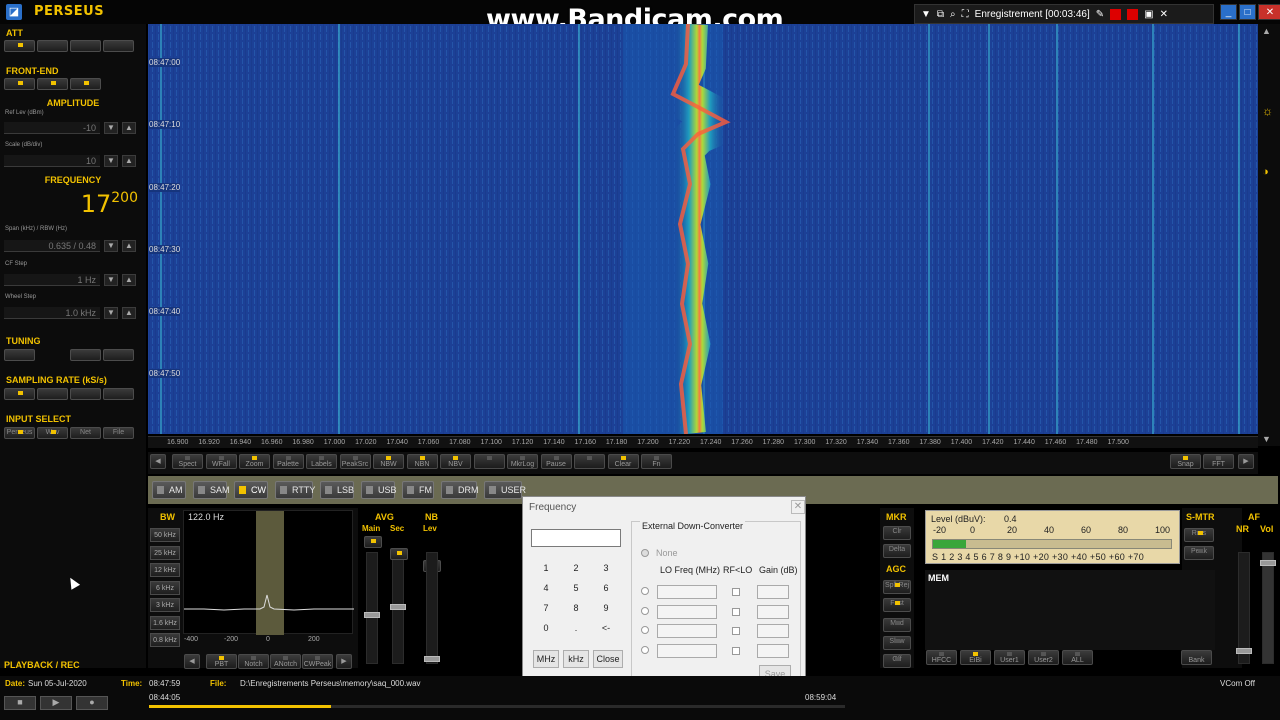 The width and height of the screenshot is (1280, 720). What do you see at coordinates (187, 461) in the screenshot?
I see `toolbar-button: Spect` at bounding box center [187, 461].